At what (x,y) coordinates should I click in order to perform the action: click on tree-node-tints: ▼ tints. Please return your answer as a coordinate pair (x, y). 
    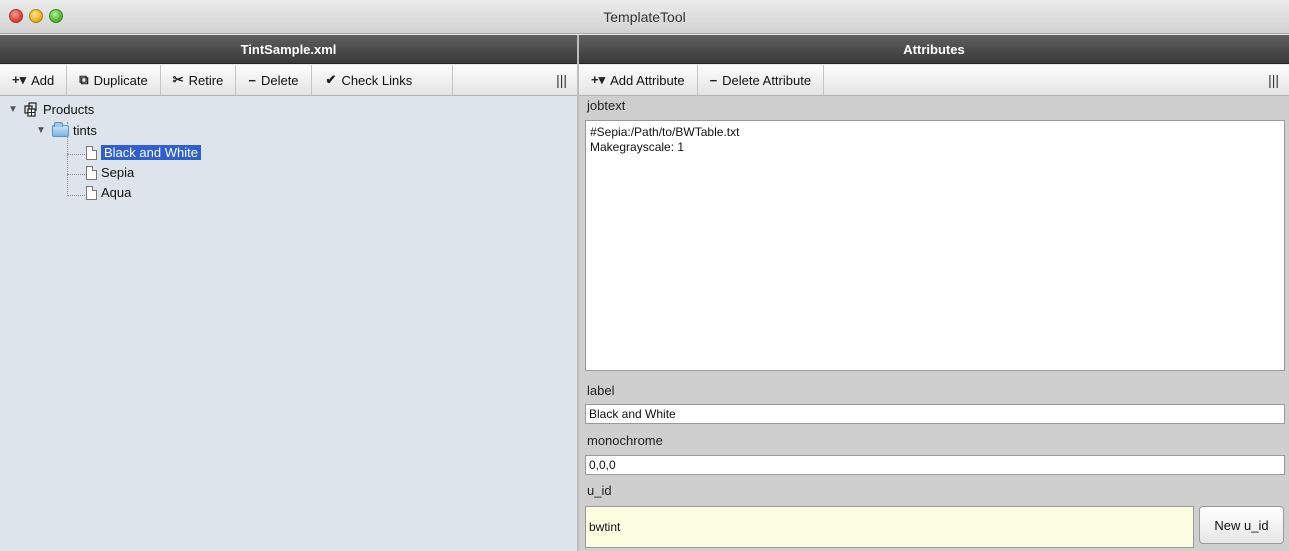
    Looking at the image, I should click on (66, 130).